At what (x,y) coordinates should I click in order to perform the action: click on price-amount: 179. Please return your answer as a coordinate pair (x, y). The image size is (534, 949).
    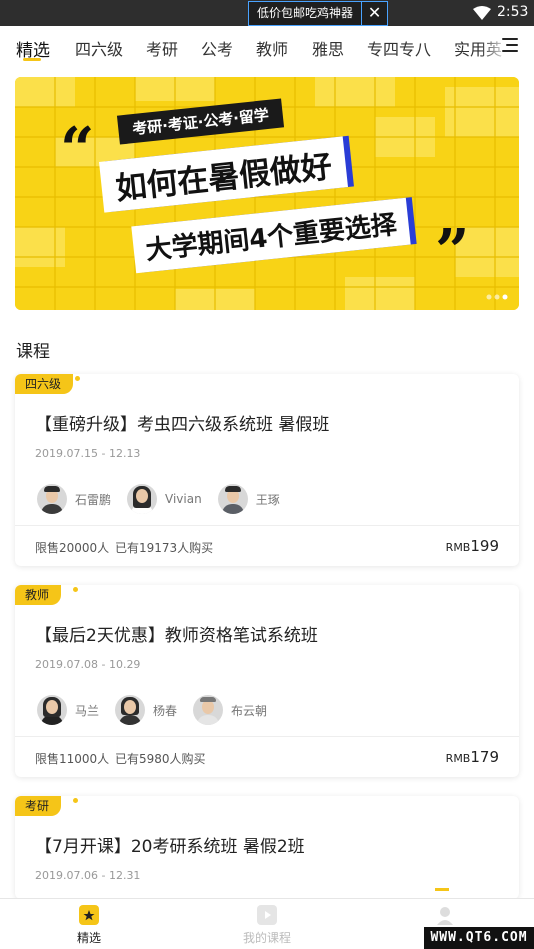
    Looking at the image, I should click on (484, 757).